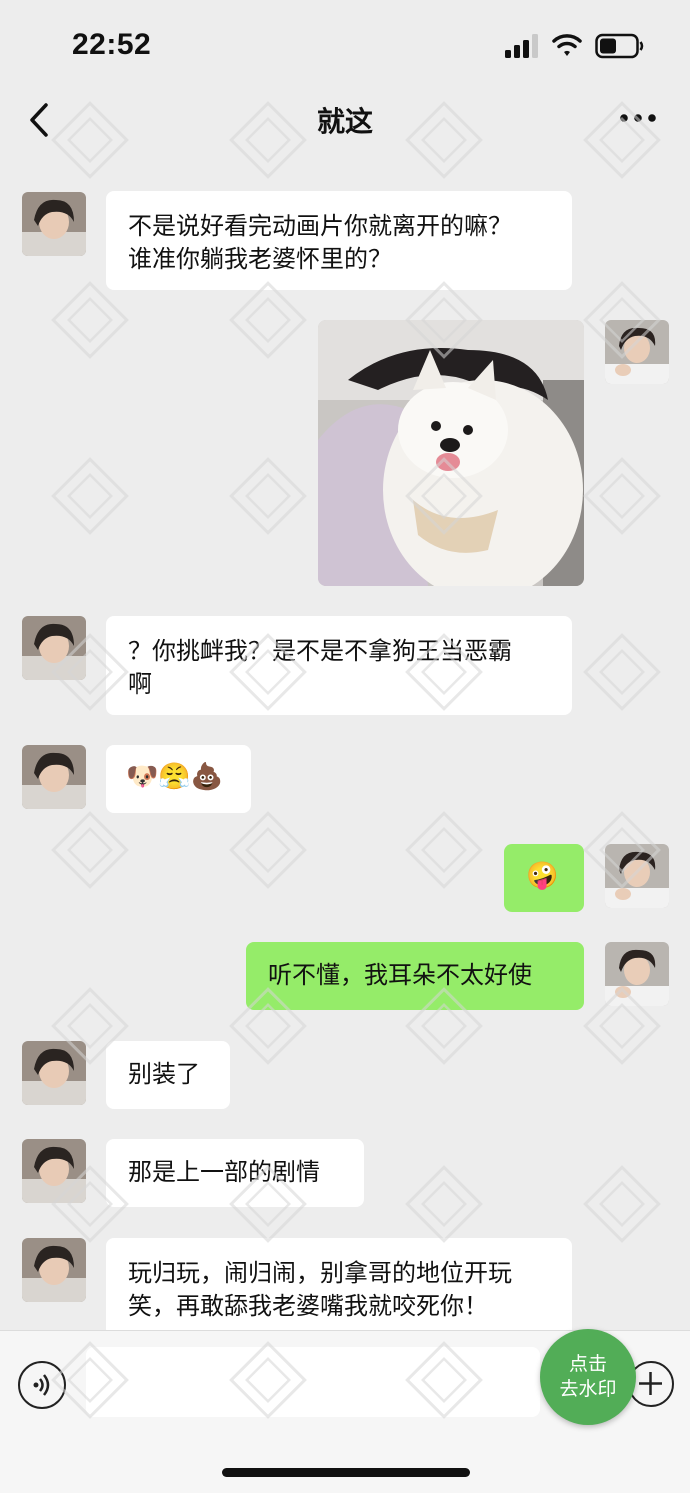 The height and width of the screenshot is (1493, 690). I want to click on message-text-line: ？你挑衅我？是不是不拿狗王当恶霸, so click(320, 651).